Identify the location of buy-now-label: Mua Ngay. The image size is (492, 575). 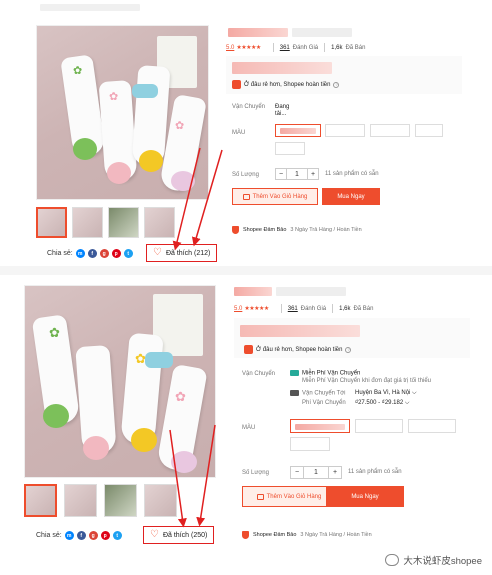
(365, 496).